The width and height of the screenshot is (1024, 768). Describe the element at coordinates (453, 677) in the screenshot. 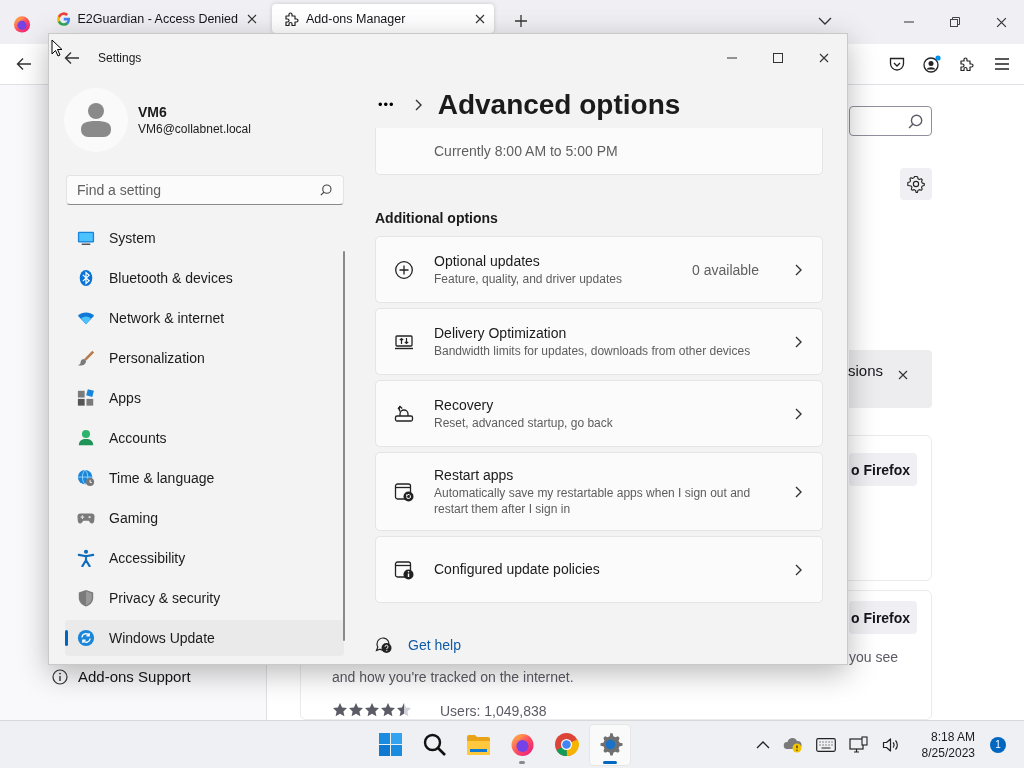

I see `extension-description: and how you're tracked on the internet.` at that location.